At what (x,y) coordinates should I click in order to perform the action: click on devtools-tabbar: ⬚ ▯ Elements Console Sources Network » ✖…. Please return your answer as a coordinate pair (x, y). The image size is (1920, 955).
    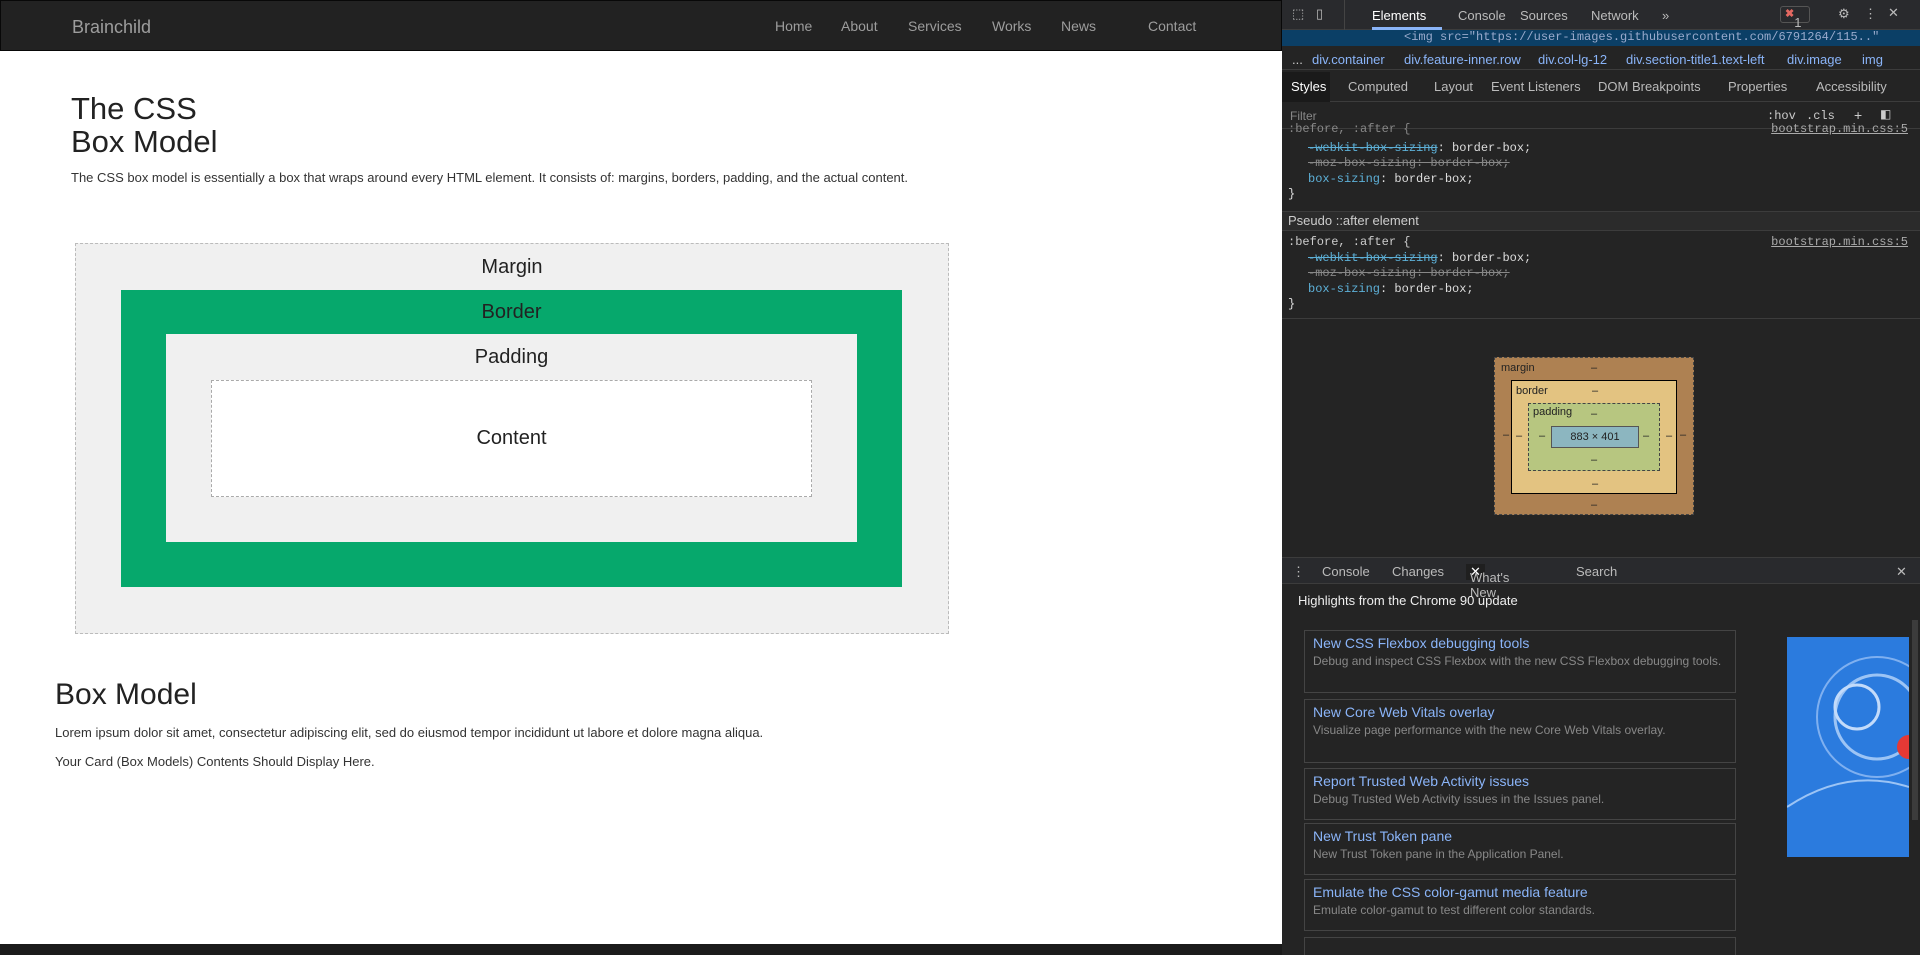
    Looking at the image, I should click on (1601, 15).